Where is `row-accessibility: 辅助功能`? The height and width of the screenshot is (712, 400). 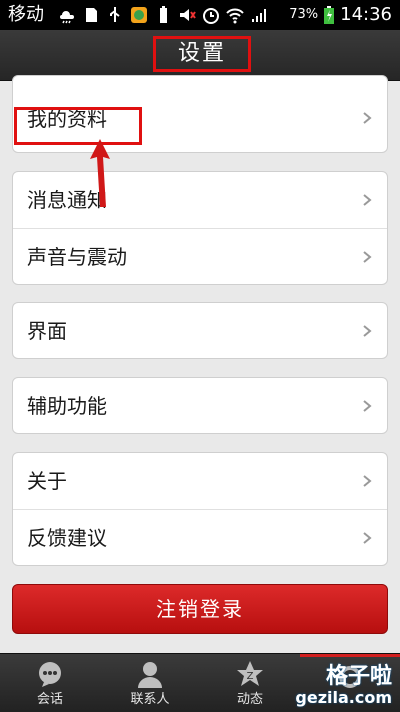
row-accessibility: 辅助功能 is located at coordinates (200, 405).